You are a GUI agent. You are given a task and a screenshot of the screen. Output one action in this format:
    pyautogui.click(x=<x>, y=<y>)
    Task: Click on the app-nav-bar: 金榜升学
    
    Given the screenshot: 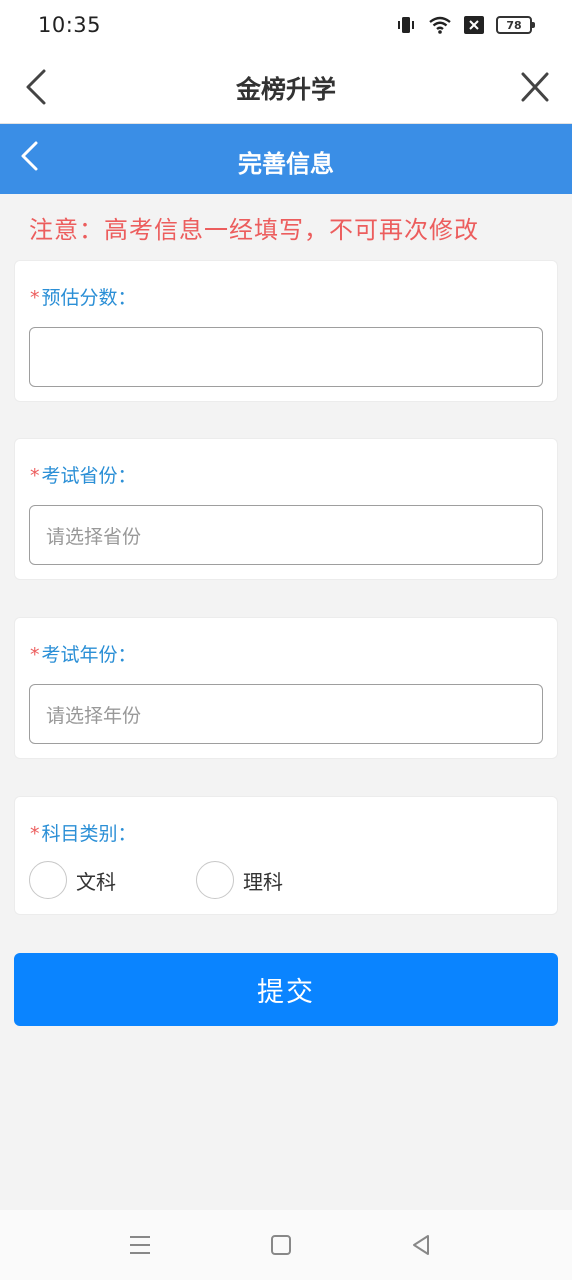 What is the action you would take?
    pyautogui.click(x=286, y=87)
    